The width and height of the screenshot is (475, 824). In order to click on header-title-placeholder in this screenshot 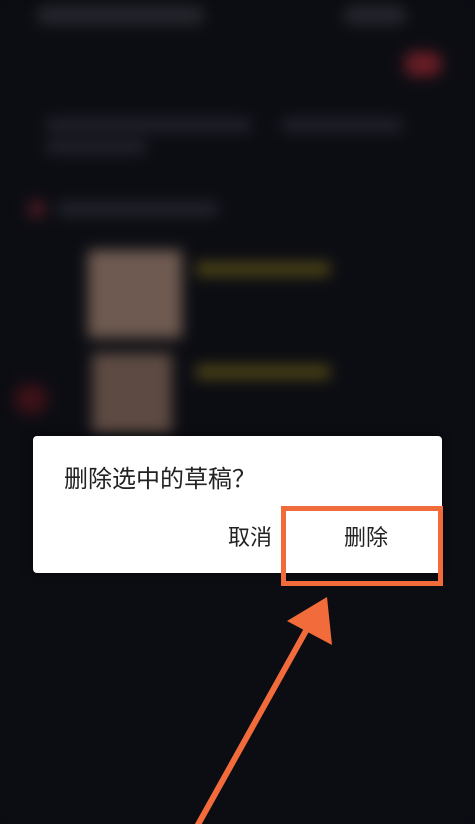, I will do `click(120, 15)`.